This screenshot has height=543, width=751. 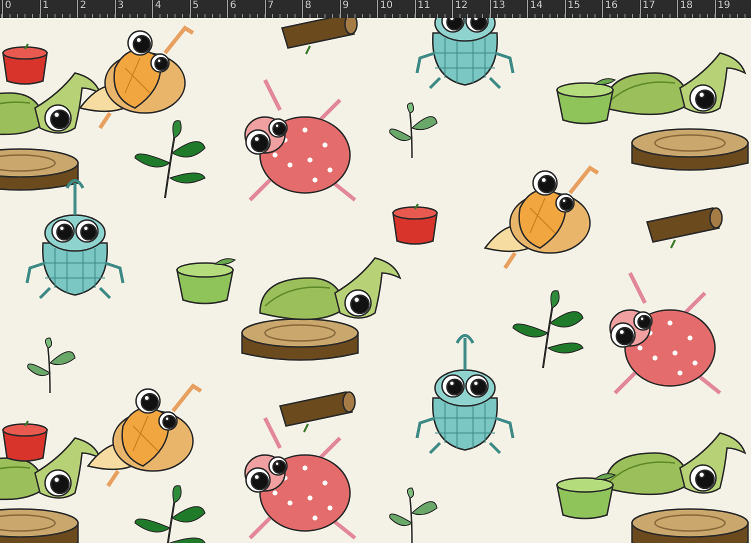 I want to click on ruler-number: 0, so click(x=8, y=6).